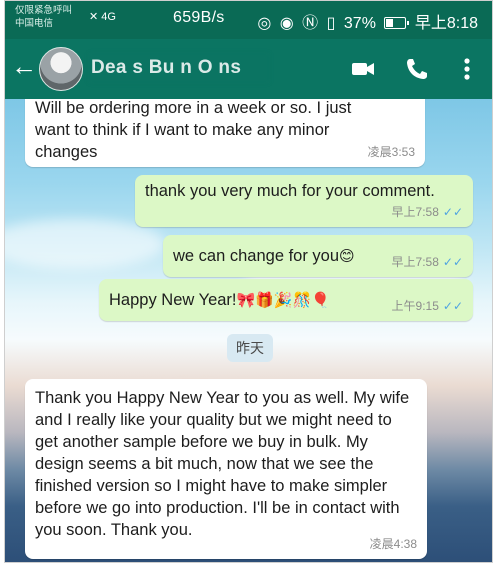 The image size is (495, 563). I want to click on status-right-group: ◎ ◉ Ⓝ ▯ 37% 早上8:18, so click(365, 21).